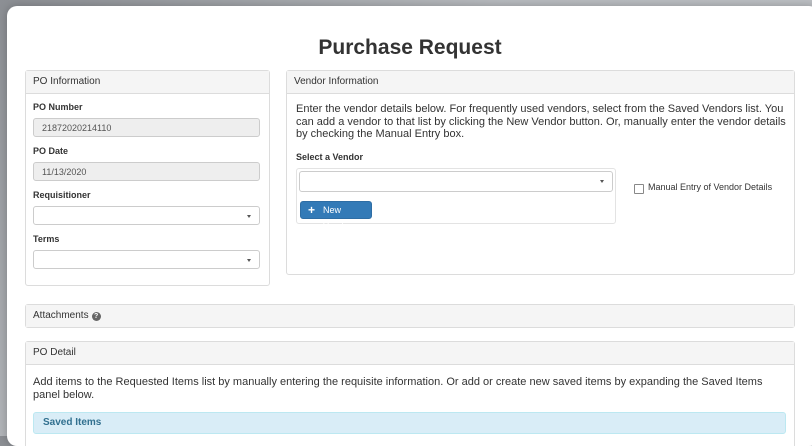 The height and width of the screenshot is (446, 812). I want to click on new-vendor-label: New Vendor, so click(337, 218).